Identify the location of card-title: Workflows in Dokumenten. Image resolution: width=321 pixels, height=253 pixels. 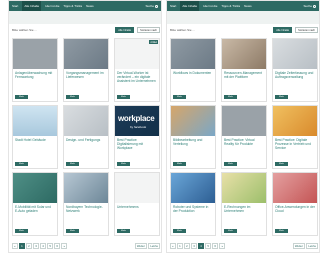
(193, 77).